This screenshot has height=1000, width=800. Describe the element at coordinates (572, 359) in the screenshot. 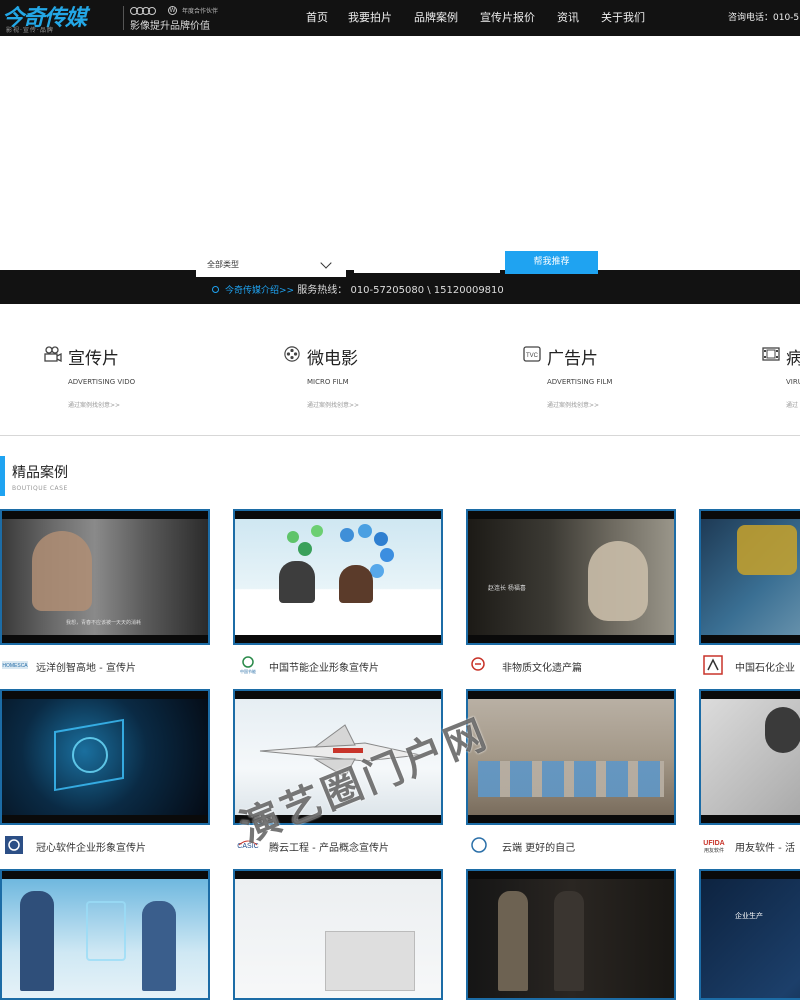

I see `category-title: 广告片` at that location.